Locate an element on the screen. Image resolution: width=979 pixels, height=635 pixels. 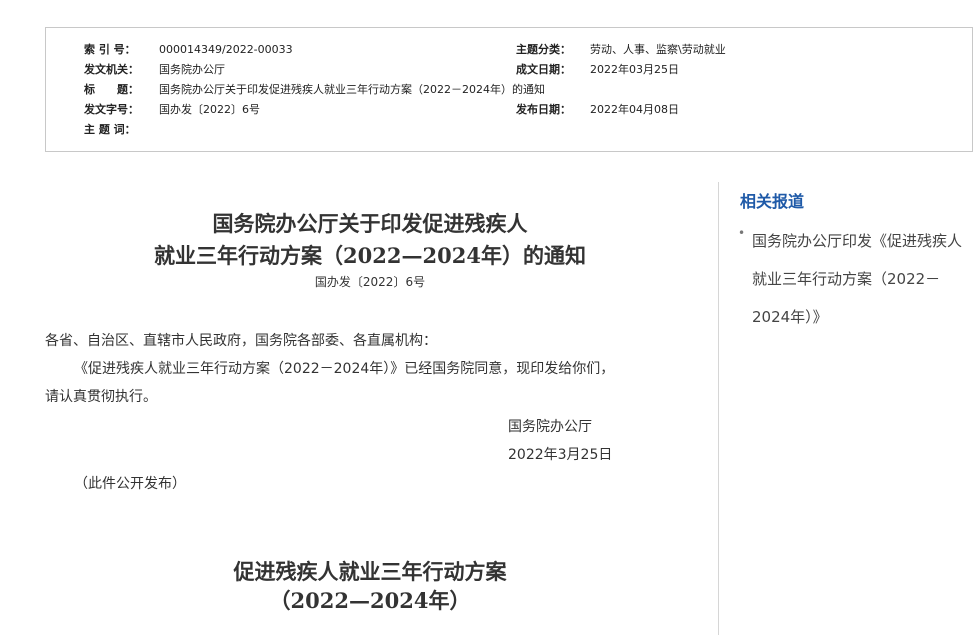
plan-title-line-1: 促进残疾人就业三年行动方案 is located at coordinates (370, 571).